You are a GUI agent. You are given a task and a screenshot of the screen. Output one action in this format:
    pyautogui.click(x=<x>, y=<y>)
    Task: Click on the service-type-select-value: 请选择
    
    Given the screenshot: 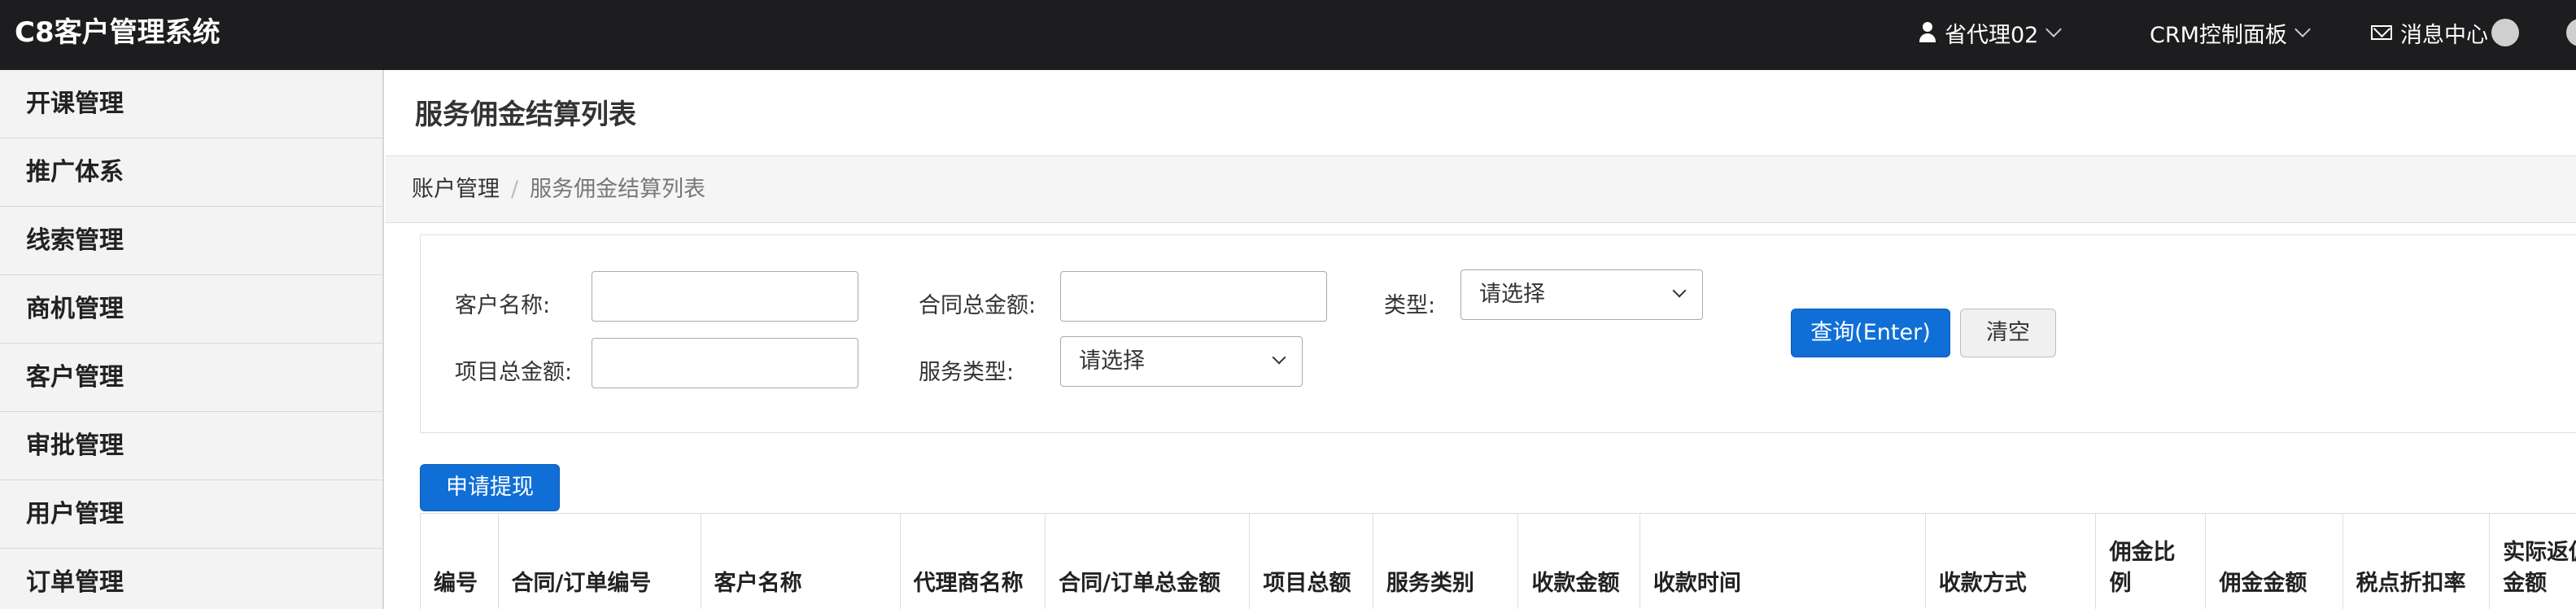 What is the action you would take?
    pyautogui.click(x=1112, y=361)
    